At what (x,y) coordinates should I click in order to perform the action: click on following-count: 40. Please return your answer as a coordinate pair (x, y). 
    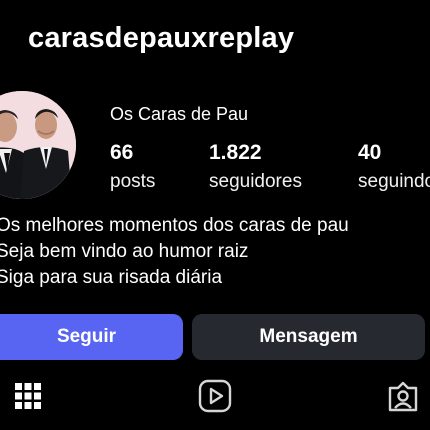
    Looking at the image, I should click on (370, 152).